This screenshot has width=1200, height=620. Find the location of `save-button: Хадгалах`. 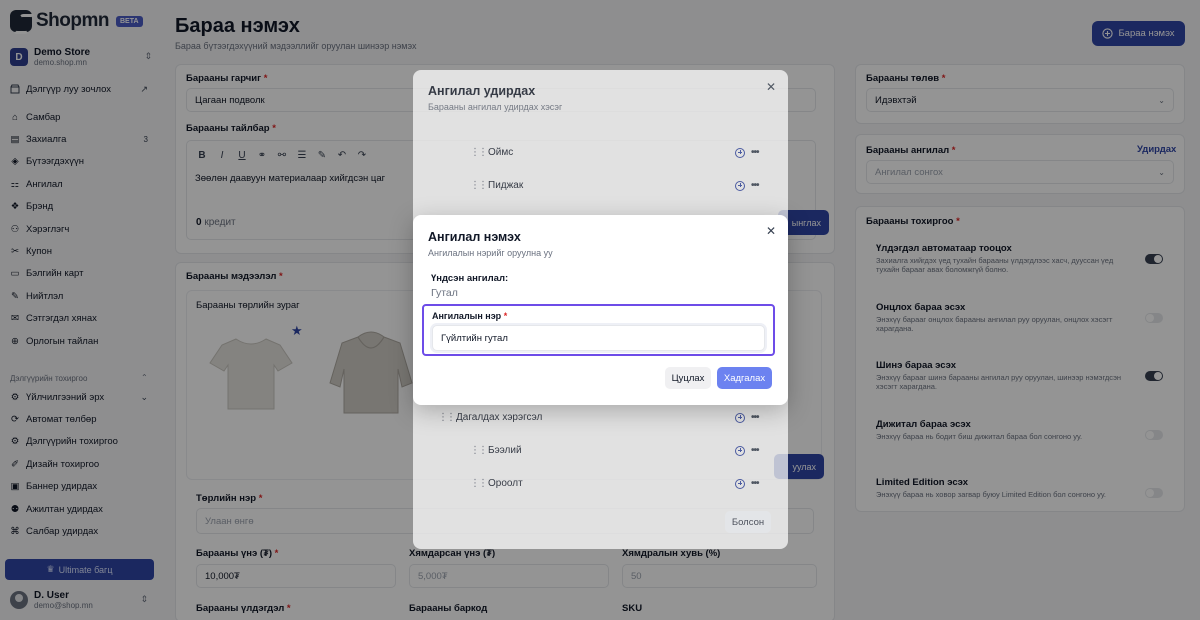

save-button: Хадгалах is located at coordinates (744, 378).